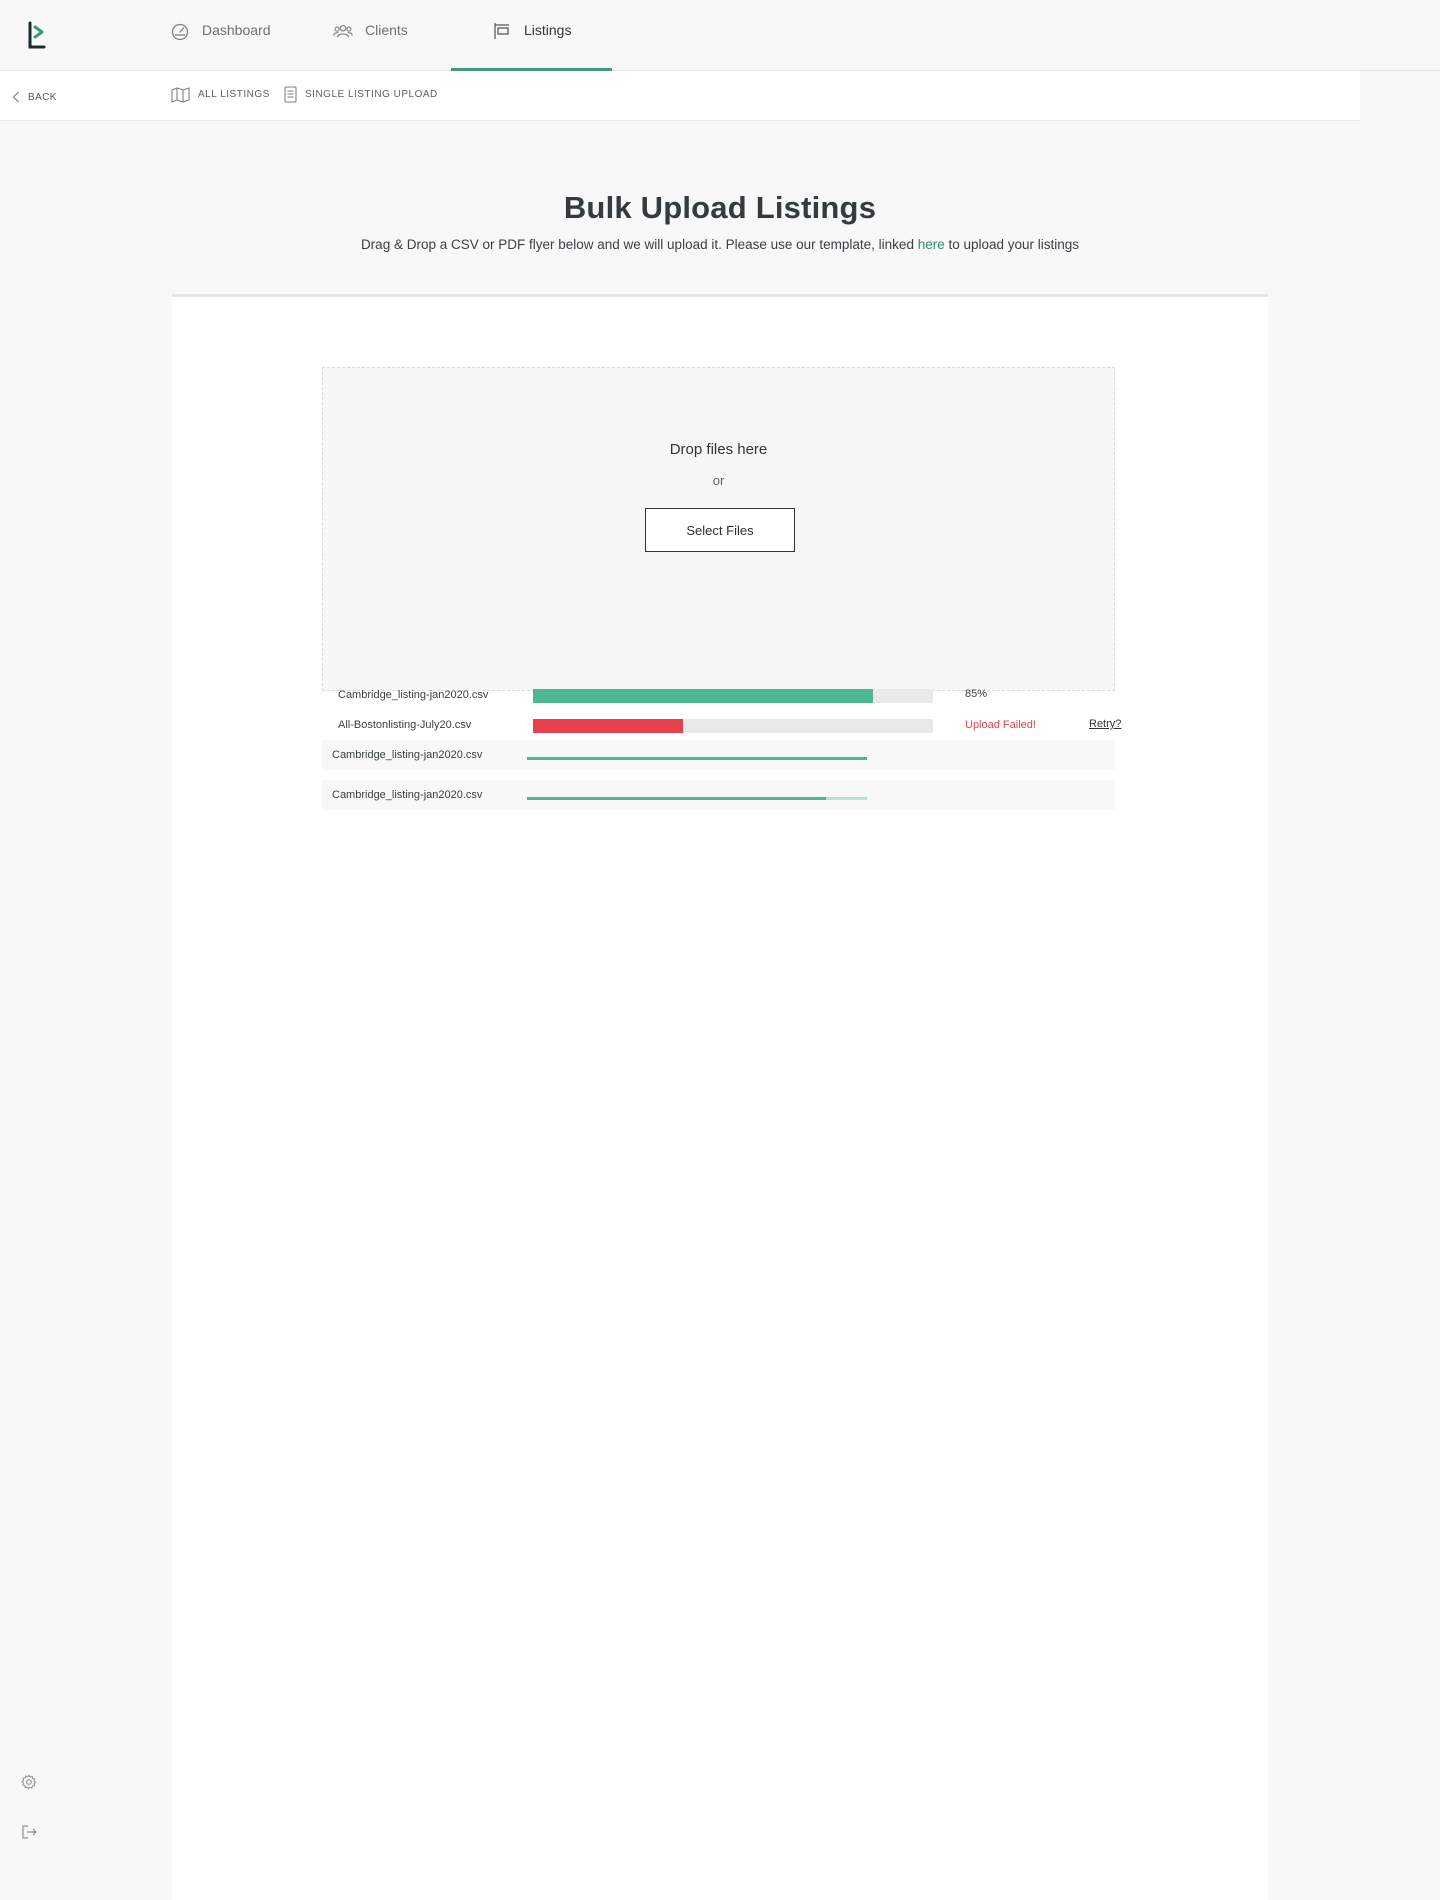 This screenshot has width=1440, height=1900. Describe the element at coordinates (290, 94) in the screenshot. I see `document-icon` at that location.